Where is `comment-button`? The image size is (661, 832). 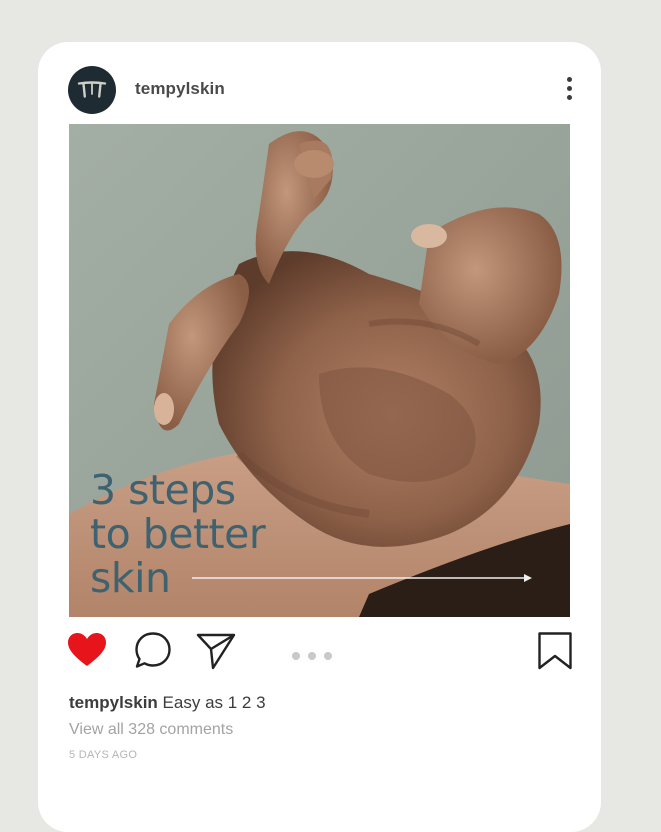
comment-button is located at coordinates (153, 652).